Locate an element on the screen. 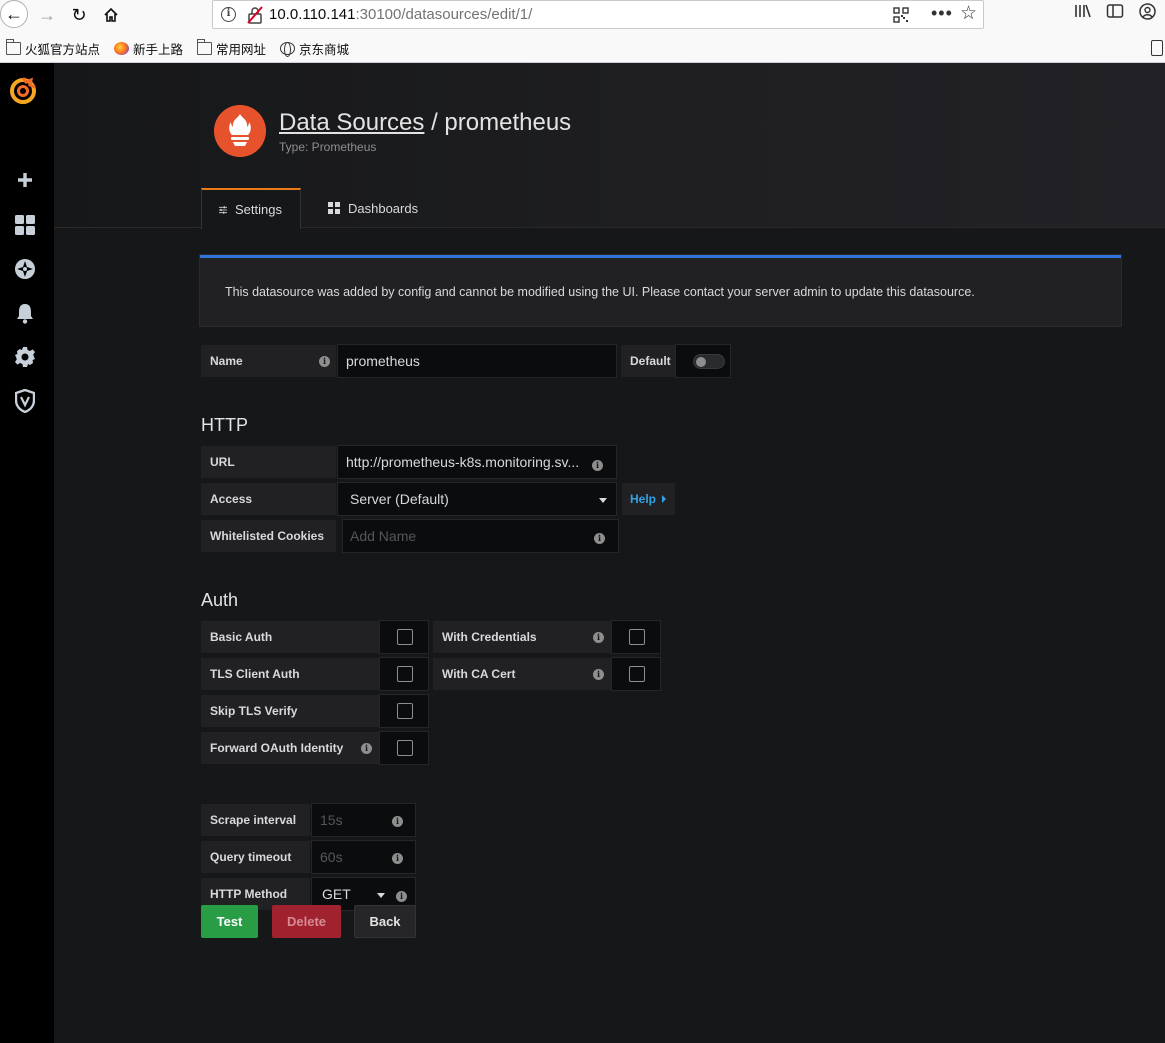 This screenshot has height=1043, width=1165. forward-oauth-checkbox is located at coordinates (405, 748).